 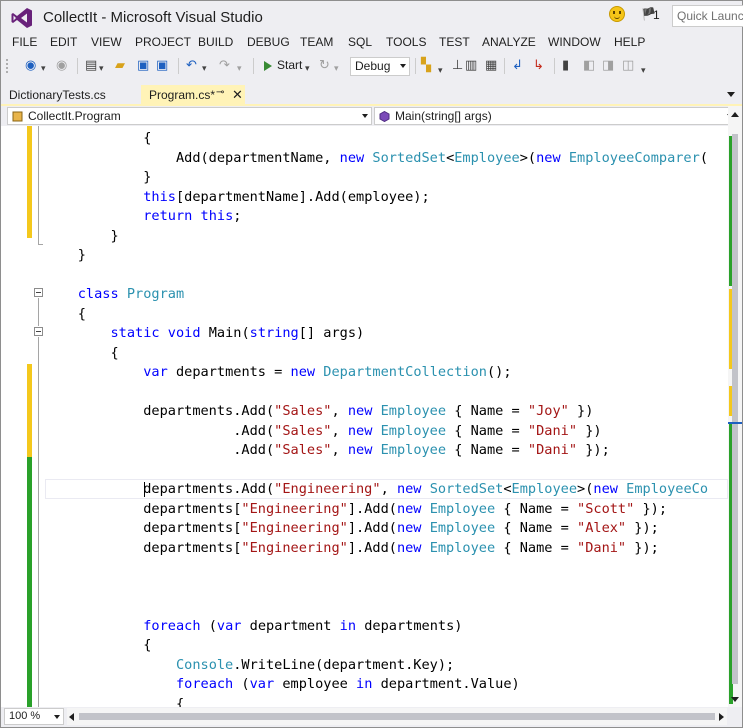 I want to click on close-tab-icon: ✕, so click(x=237, y=95).